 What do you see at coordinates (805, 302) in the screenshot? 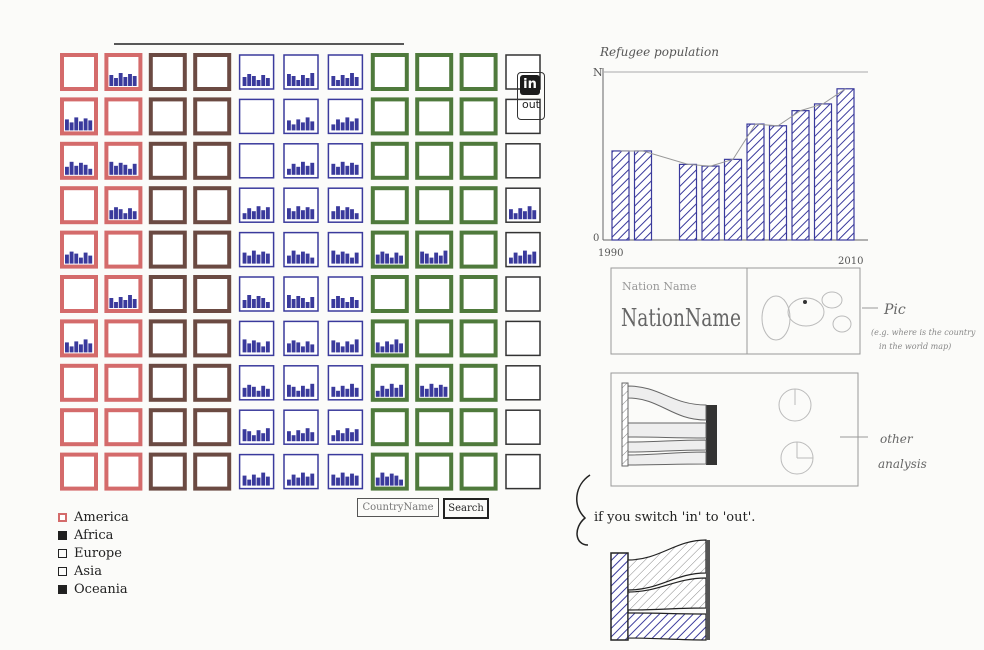
I see `location-dot` at bounding box center [805, 302].